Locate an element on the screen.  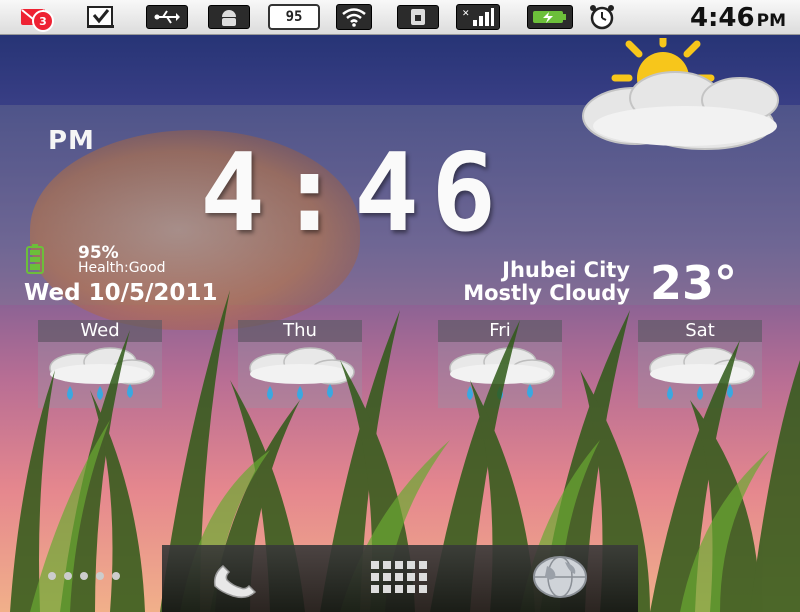
forecast-day-sat: Sat is located at coordinates (700, 364).